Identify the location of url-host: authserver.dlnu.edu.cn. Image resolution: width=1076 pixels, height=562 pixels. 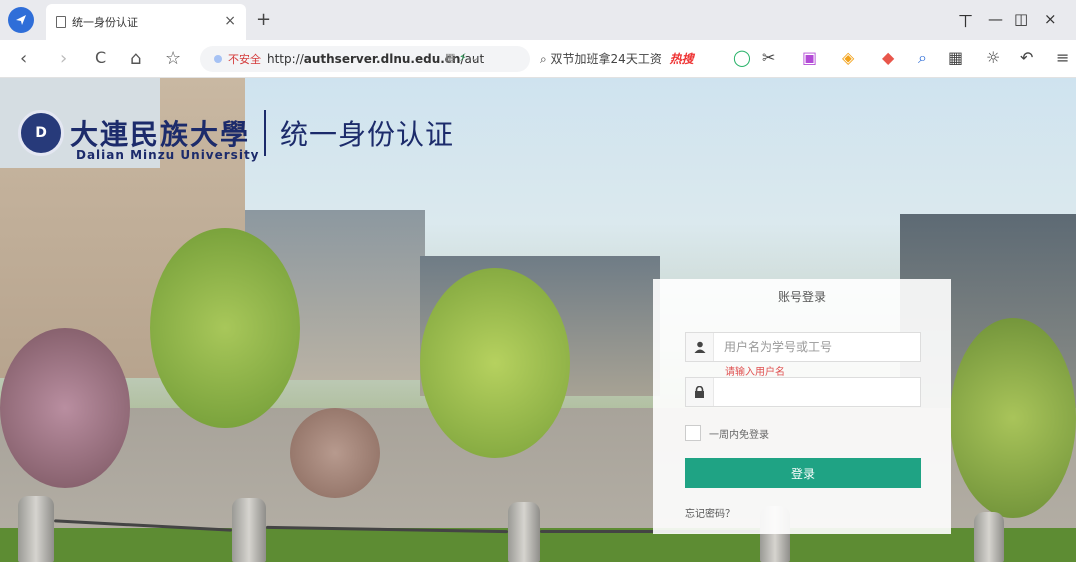
(382, 59).